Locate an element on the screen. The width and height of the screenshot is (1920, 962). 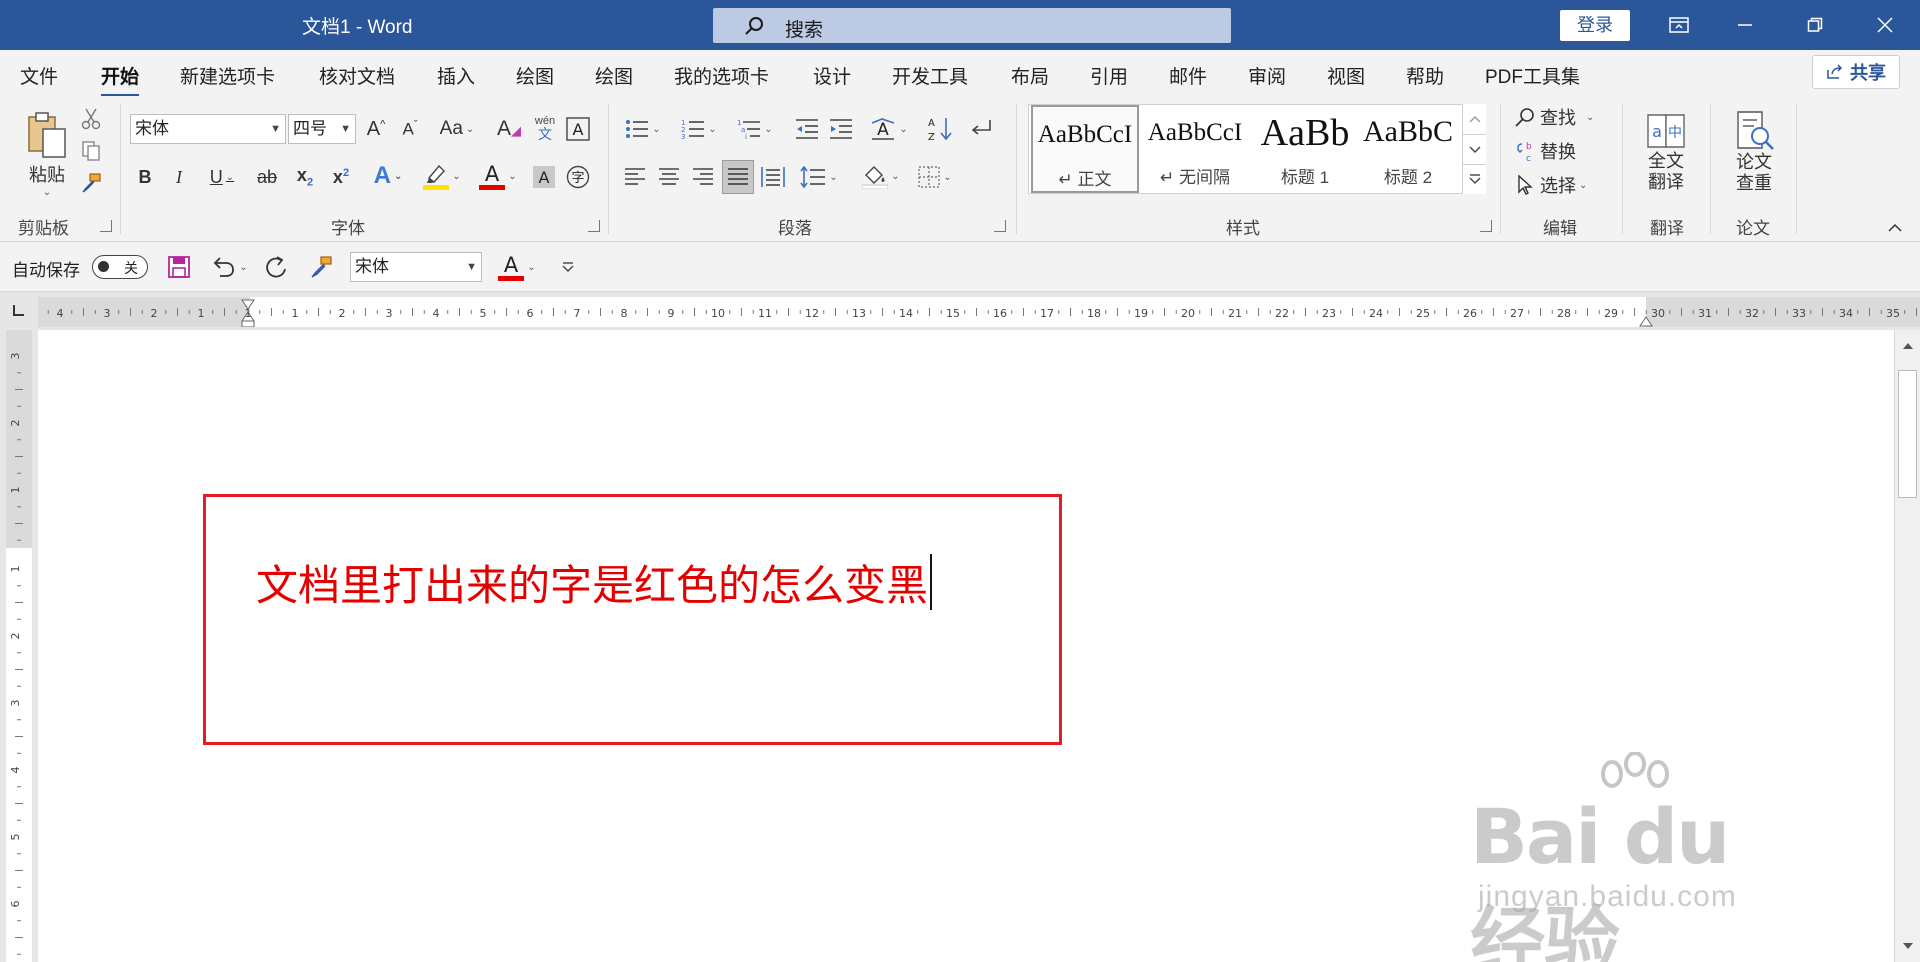
decrease-indent-button is located at coordinates (807, 129).